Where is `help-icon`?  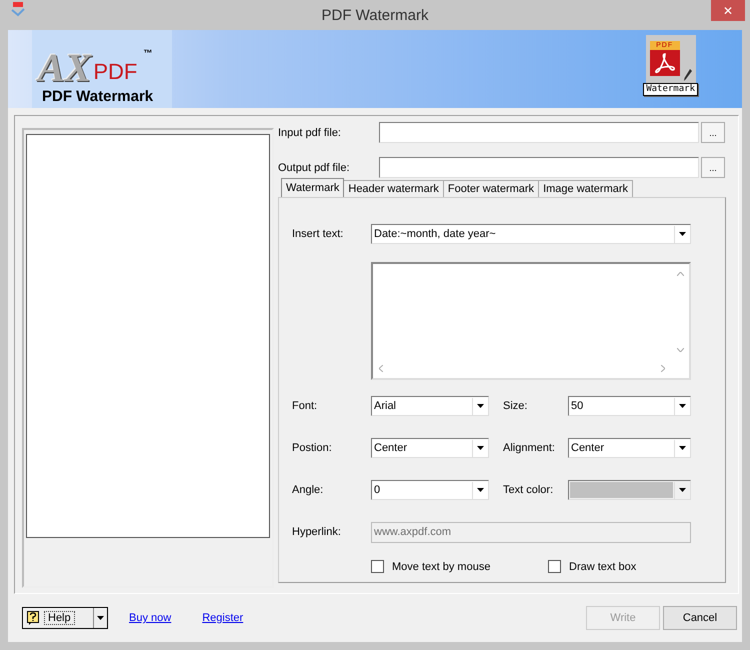
help-icon is located at coordinates (33, 618).